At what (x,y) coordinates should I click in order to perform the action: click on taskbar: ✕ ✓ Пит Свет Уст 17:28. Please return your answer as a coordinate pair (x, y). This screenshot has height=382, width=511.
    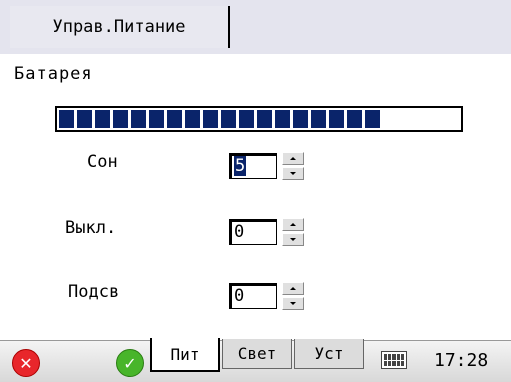
    Looking at the image, I should click on (255, 360).